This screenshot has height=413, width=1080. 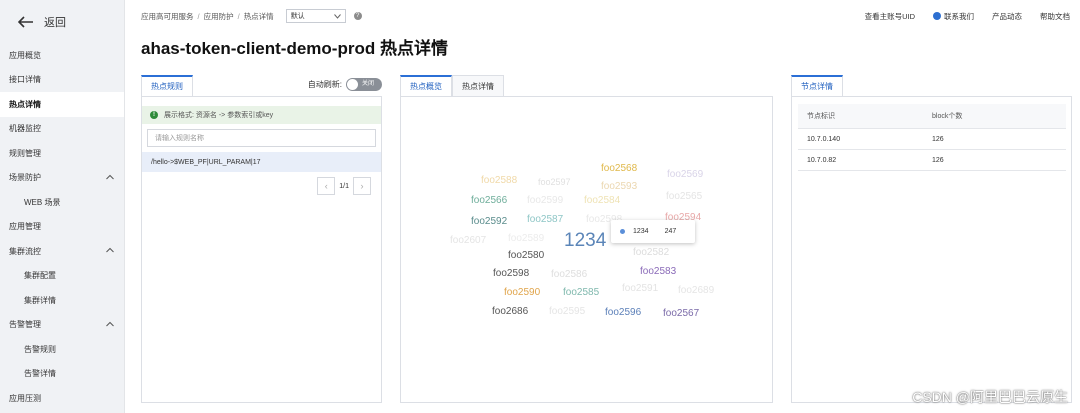 I want to click on word-cloud-item: foo2592, so click(x=489, y=221).